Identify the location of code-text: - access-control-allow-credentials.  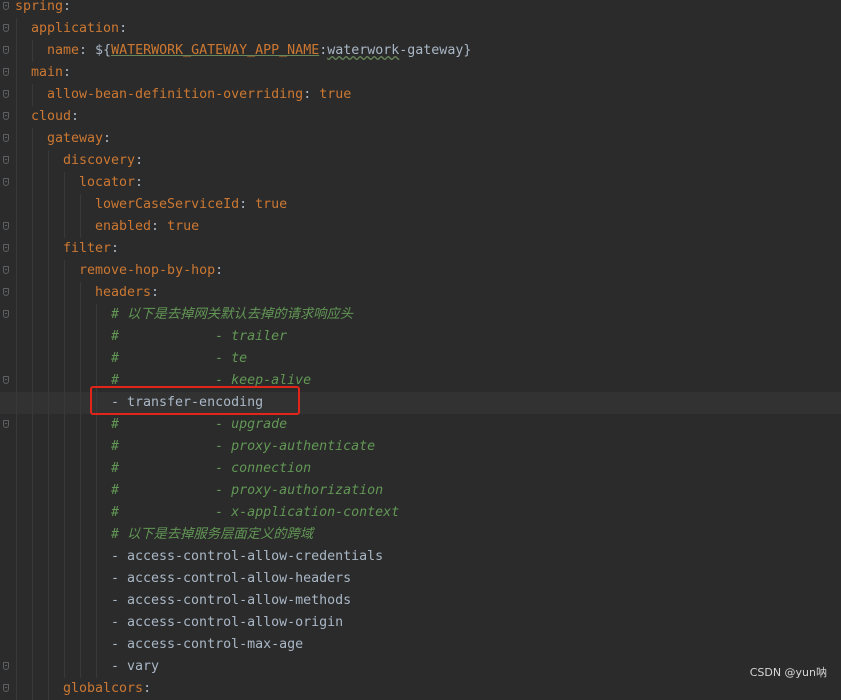
(247, 557).